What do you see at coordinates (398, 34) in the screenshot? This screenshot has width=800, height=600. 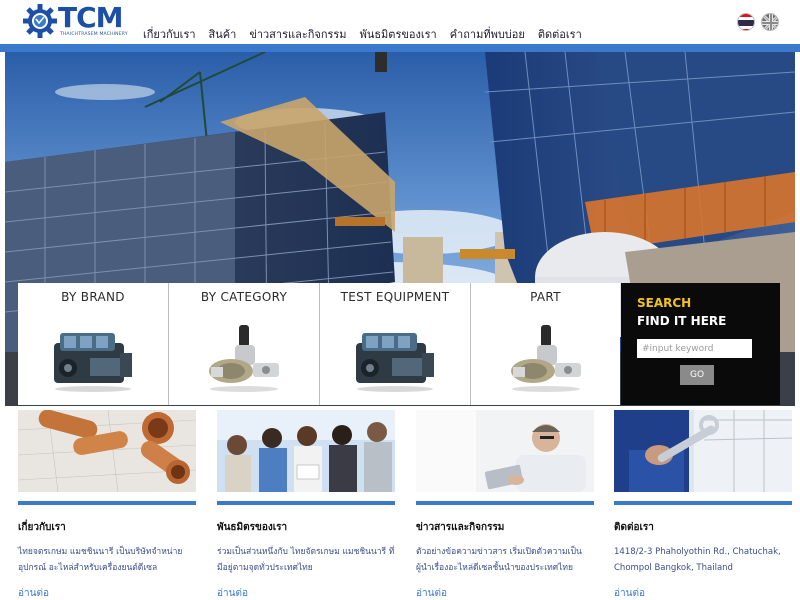 I see `nav-partners: พันธมิตรของเรา` at bounding box center [398, 34].